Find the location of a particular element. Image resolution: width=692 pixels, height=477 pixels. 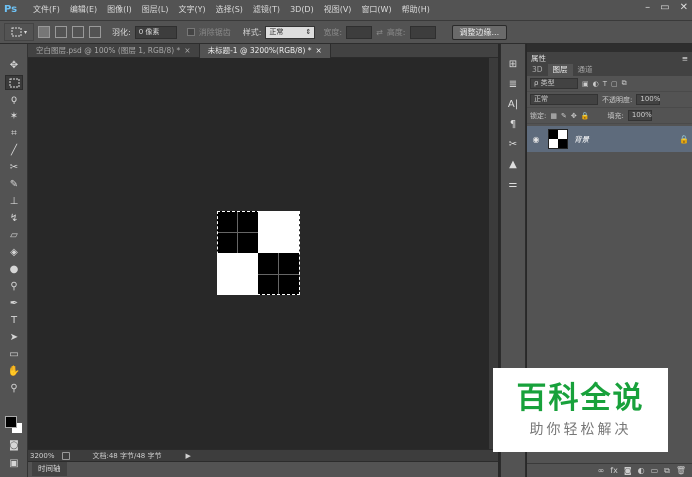

menu-select: 选择(S) is located at coordinates (229, 10).